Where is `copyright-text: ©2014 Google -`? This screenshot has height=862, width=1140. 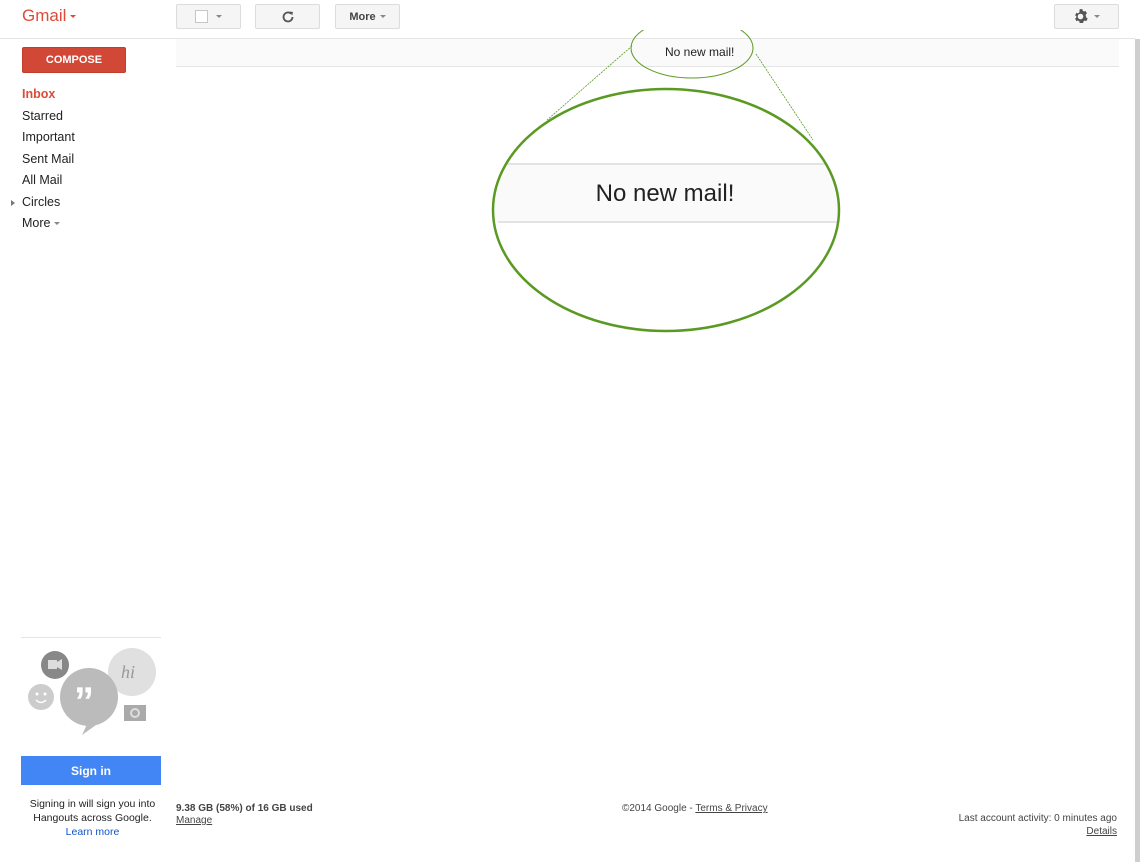 copyright-text: ©2014 Google - is located at coordinates (659, 808).